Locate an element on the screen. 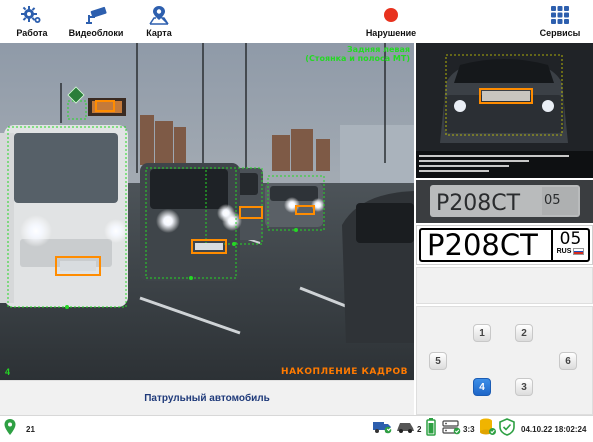 The height and width of the screenshot is (442, 593). battery-status is located at coordinates (431, 429).